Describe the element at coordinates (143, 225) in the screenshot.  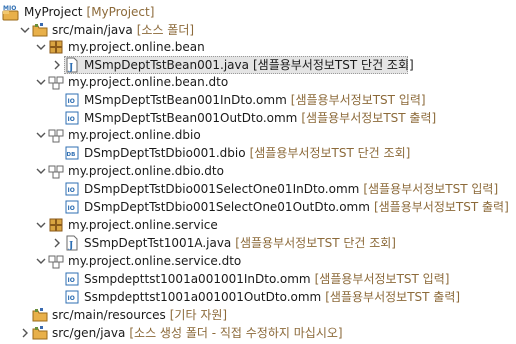
I see `package-service-label: my.project.online.service` at that location.